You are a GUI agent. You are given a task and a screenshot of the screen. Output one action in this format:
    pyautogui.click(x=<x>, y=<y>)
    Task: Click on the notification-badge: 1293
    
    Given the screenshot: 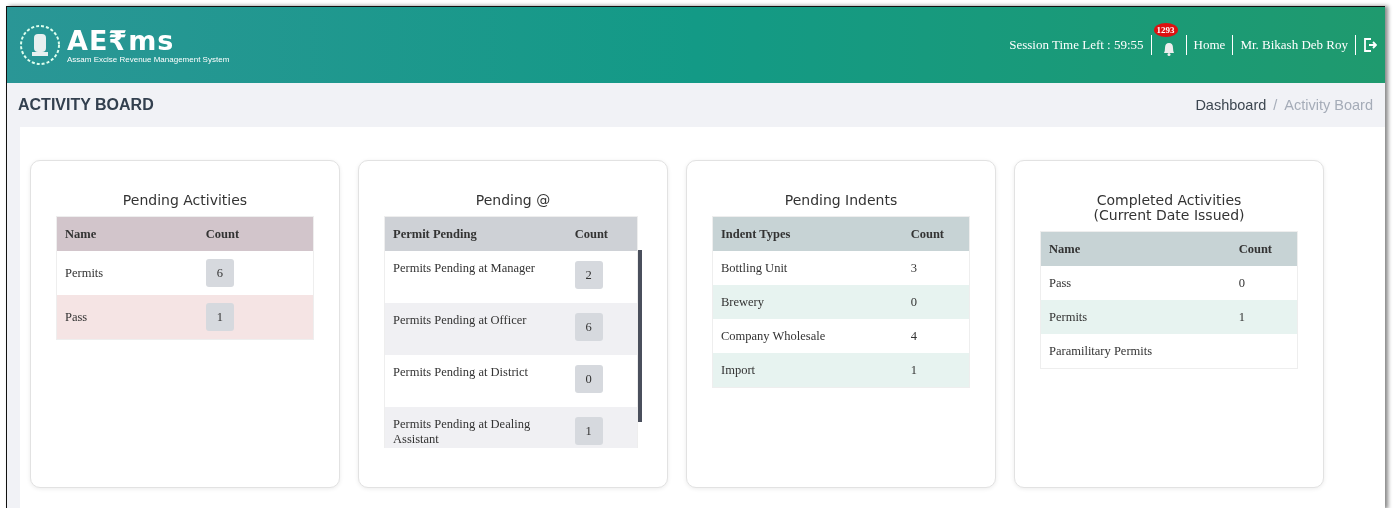 What is the action you would take?
    pyautogui.click(x=1165, y=30)
    